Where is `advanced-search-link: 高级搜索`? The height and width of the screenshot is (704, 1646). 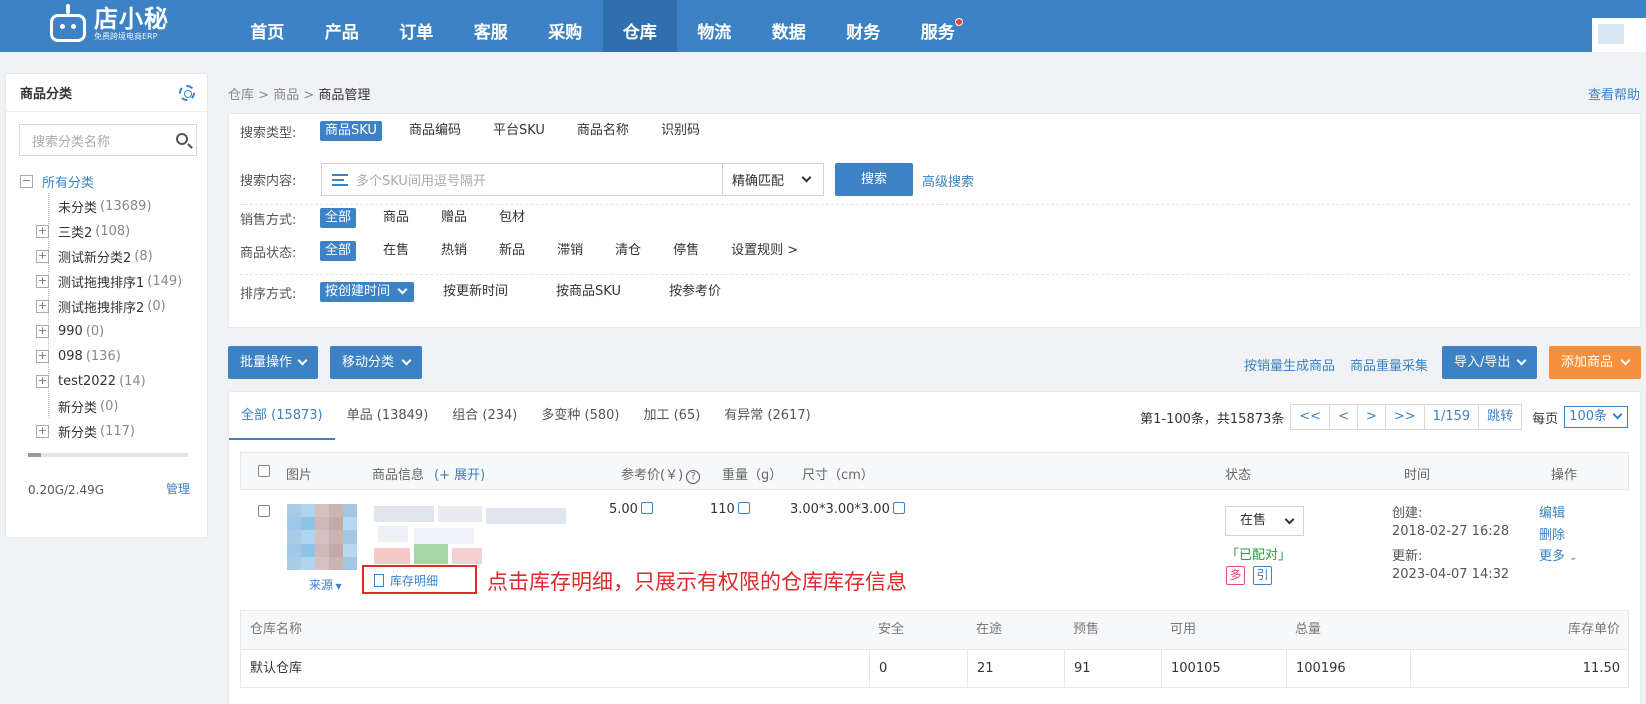
advanced-search-link: 高级搜索 is located at coordinates (948, 180).